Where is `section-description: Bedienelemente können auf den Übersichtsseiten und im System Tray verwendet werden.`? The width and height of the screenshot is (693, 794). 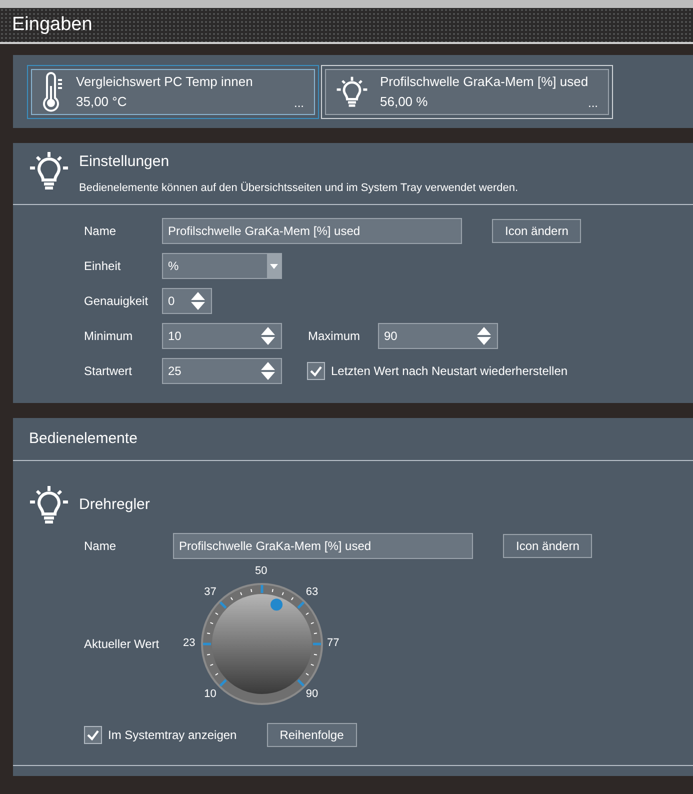
section-description: Bedienelemente können auf den Übersichtsseiten und im System Tray verwendet werden. is located at coordinates (298, 188).